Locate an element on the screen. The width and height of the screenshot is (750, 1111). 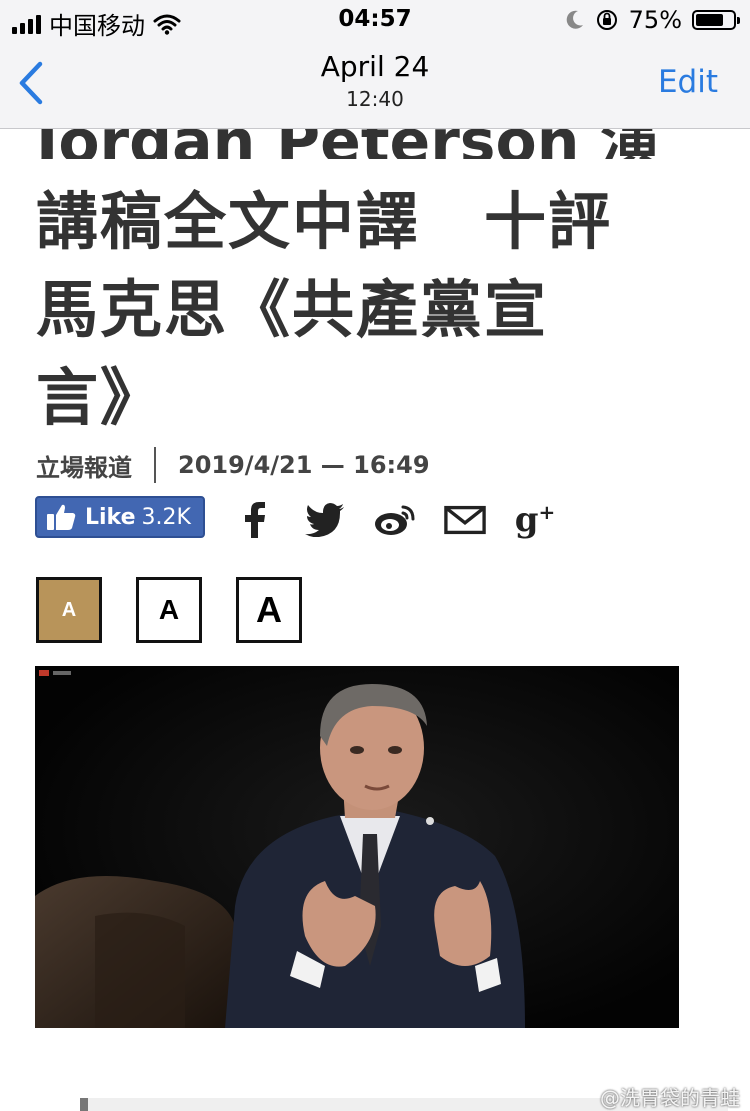
nav-bar: April 24 12:40 Edit is located at coordinates (375, 84).